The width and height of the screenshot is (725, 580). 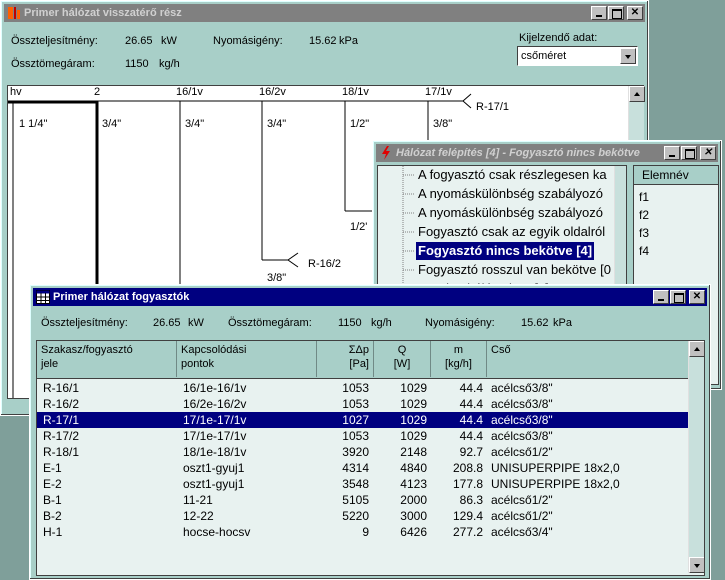 I want to click on tree-item: Fogyasztó rosszul van bekötve [0, so click(x=514, y=270).